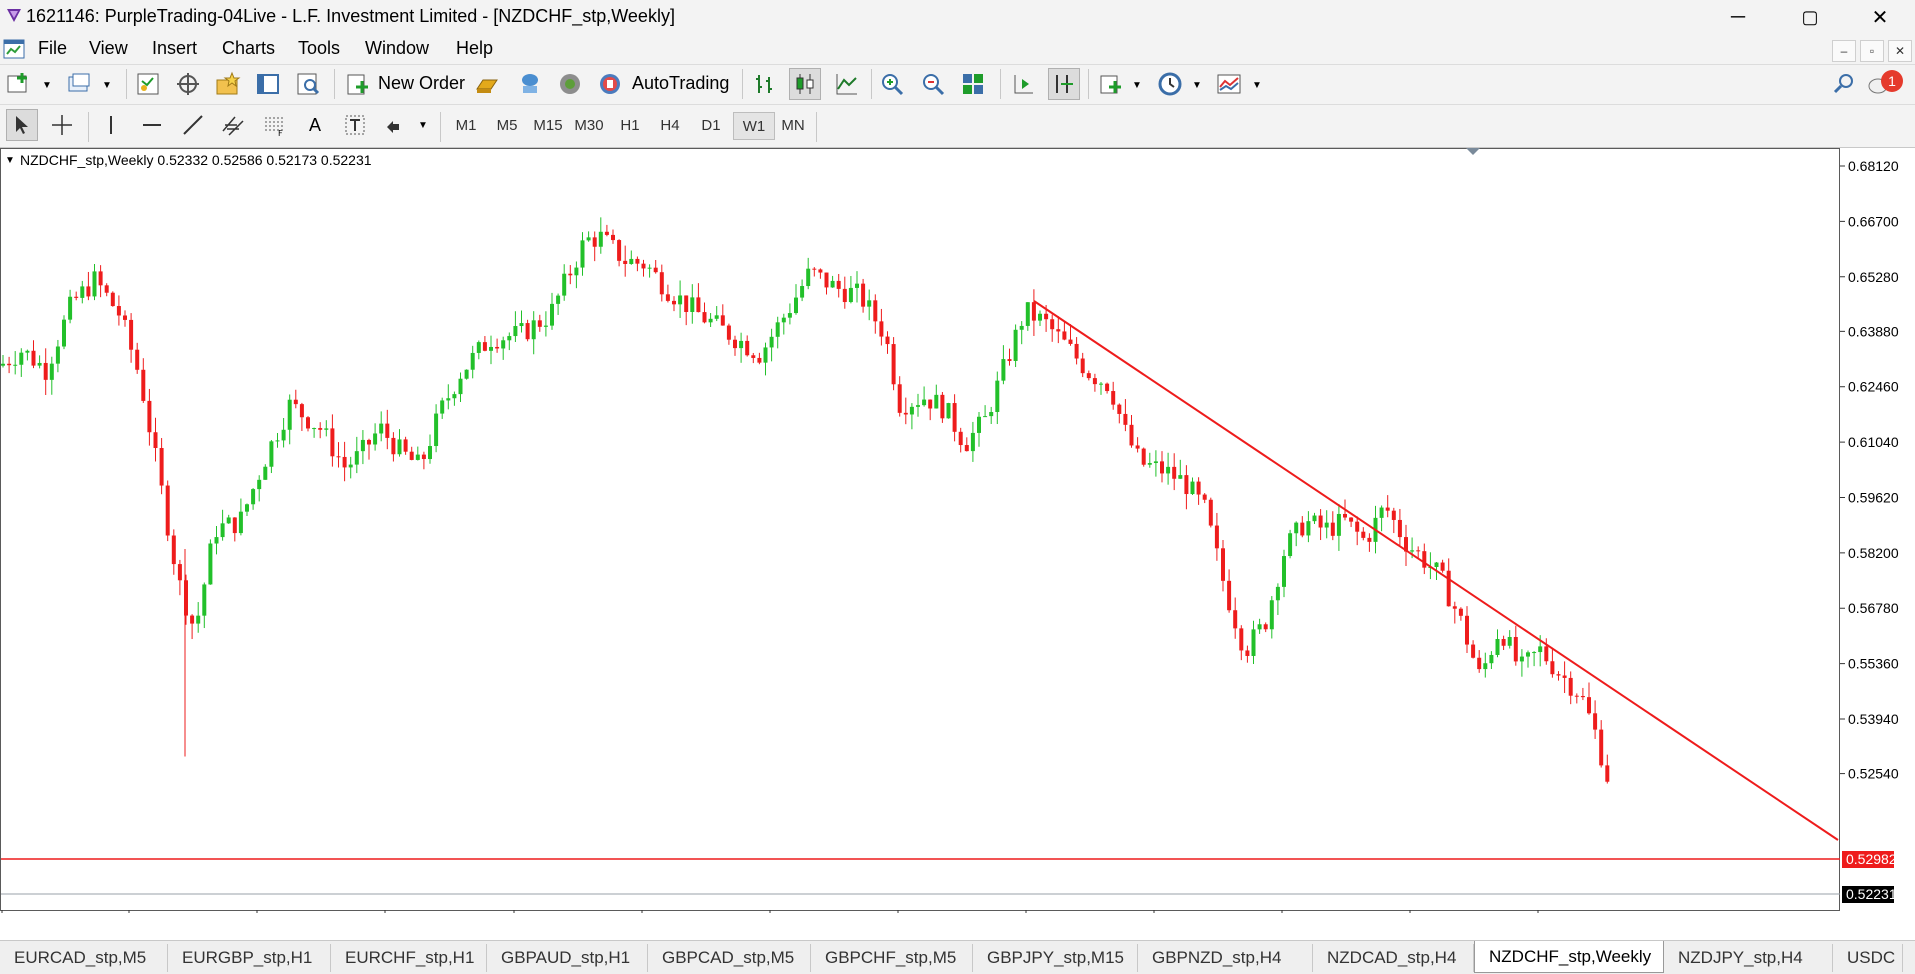  I want to click on chart-tab: EURGBP_stp,H1, so click(249, 958).